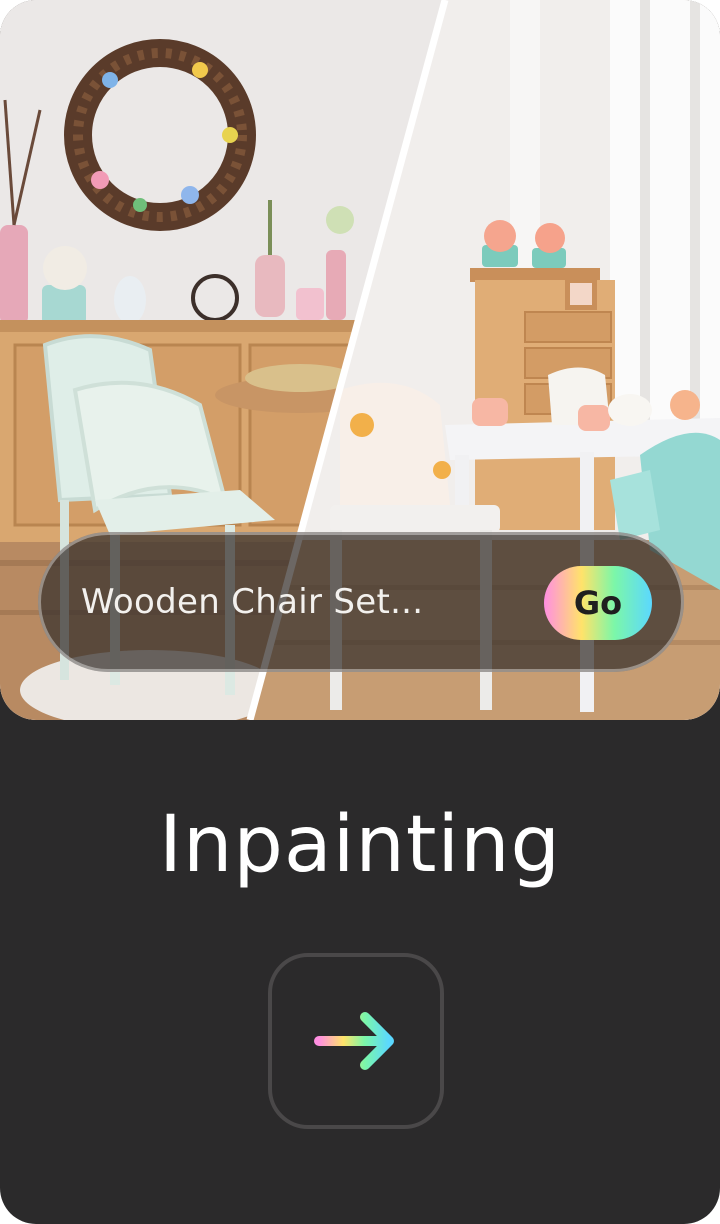 This screenshot has height=1224, width=720. I want to click on next-button, so click(356, 1041).